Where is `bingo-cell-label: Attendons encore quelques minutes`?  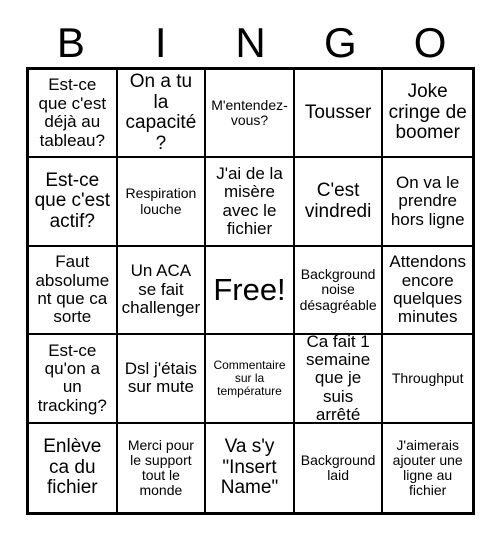 bingo-cell-label: Attendons encore quelques minutes is located at coordinates (427, 289).